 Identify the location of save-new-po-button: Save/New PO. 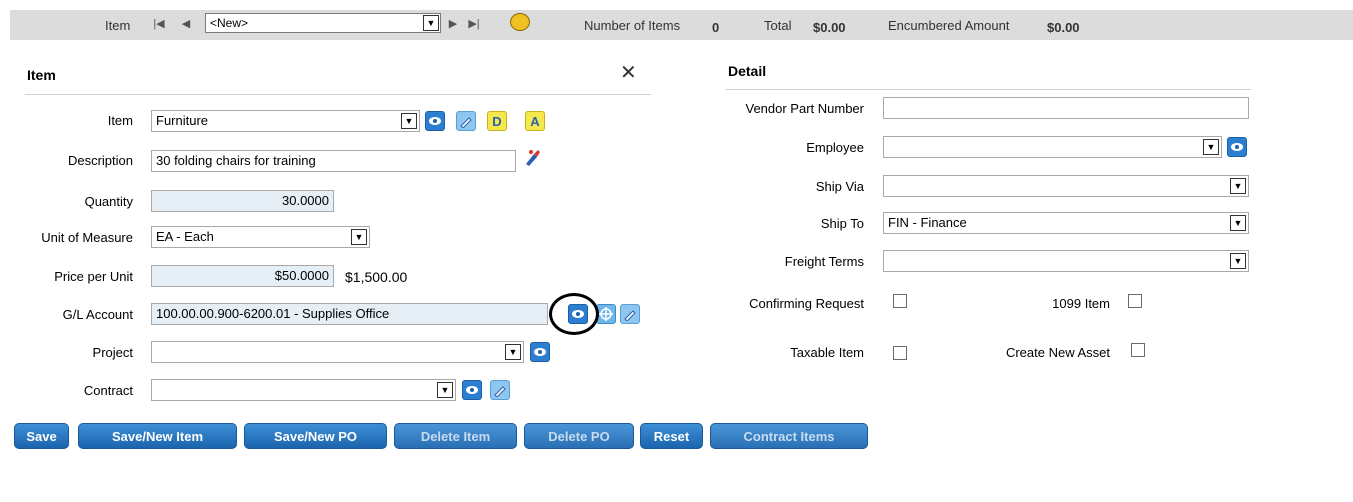
(315, 436).